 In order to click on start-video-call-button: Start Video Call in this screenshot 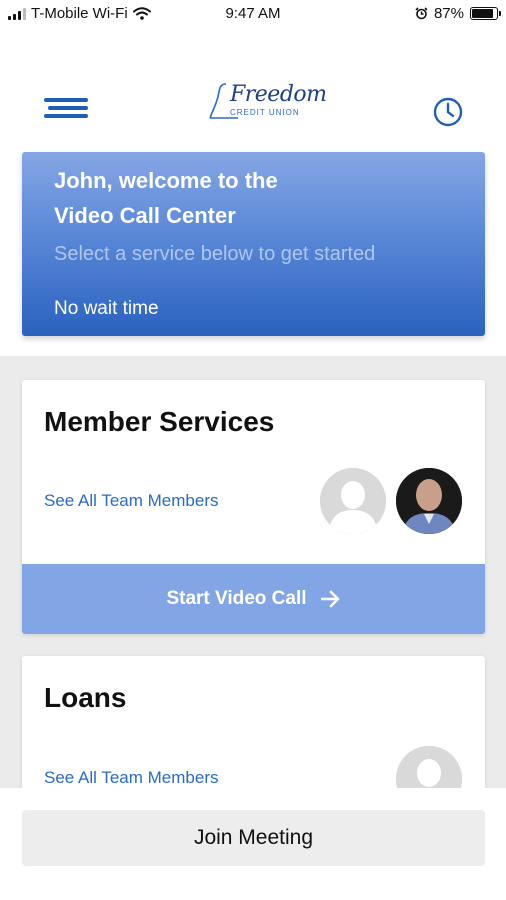, I will do `click(253, 599)`.